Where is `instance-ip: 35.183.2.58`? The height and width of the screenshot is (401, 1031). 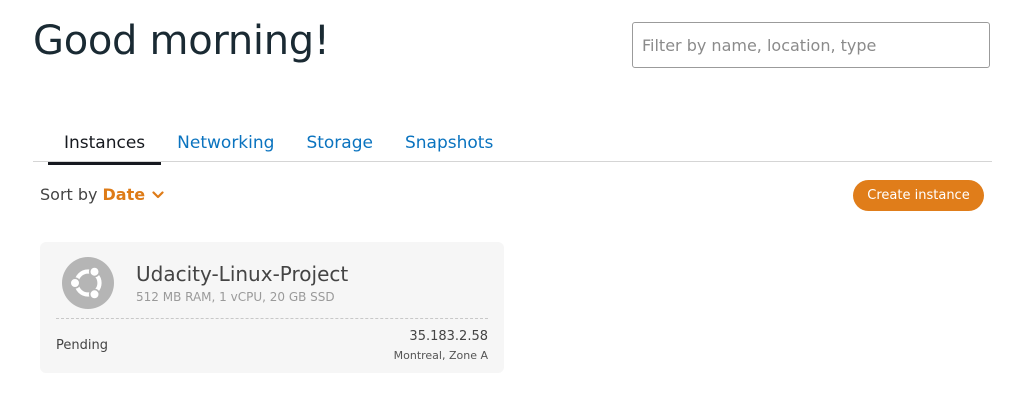
instance-ip: 35.183.2.58 is located at coordinates (448, 336).